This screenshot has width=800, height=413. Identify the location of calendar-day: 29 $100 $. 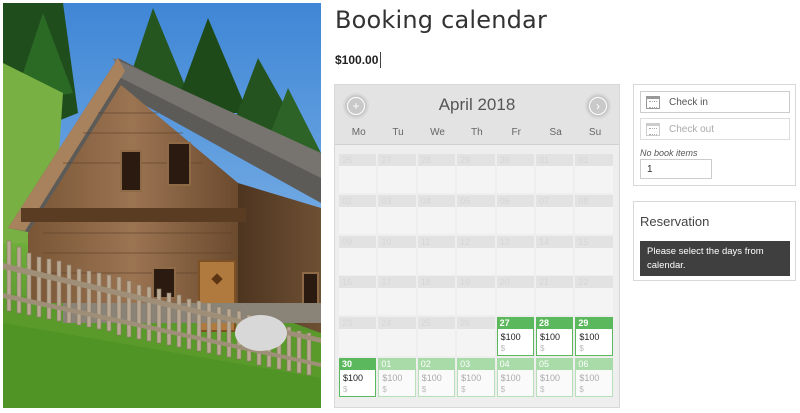
(594, 337).